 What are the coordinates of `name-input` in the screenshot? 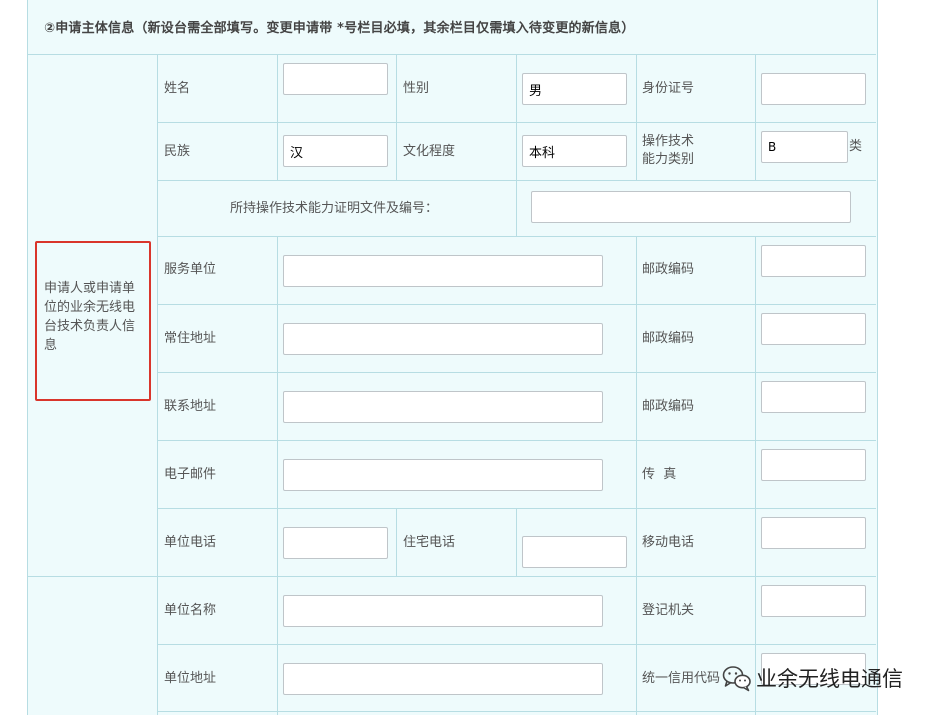 It's located at (335, 79).